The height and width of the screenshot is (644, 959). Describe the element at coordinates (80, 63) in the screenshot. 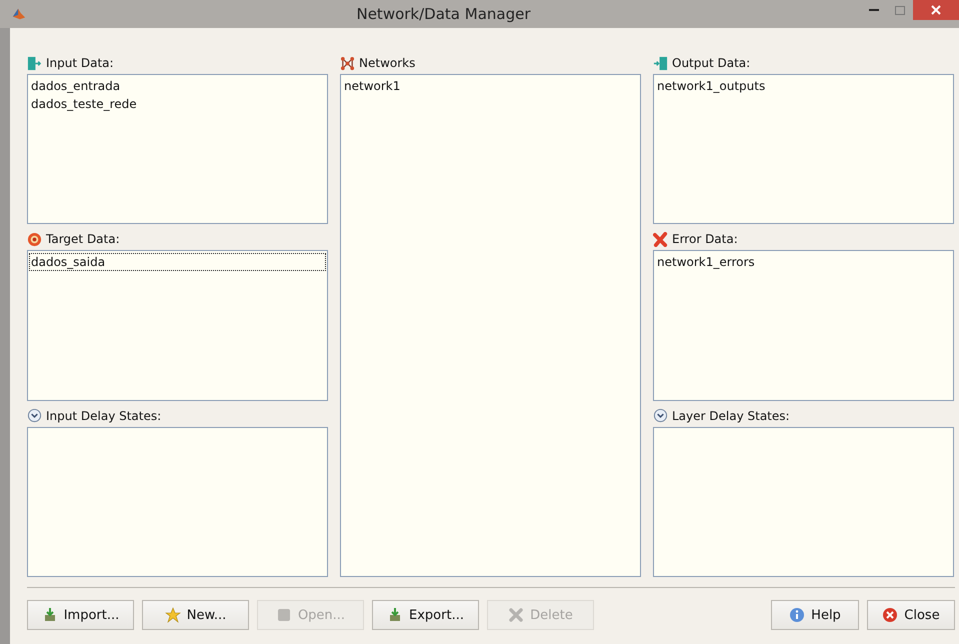

I see `list-label: Input Data:` at that location.